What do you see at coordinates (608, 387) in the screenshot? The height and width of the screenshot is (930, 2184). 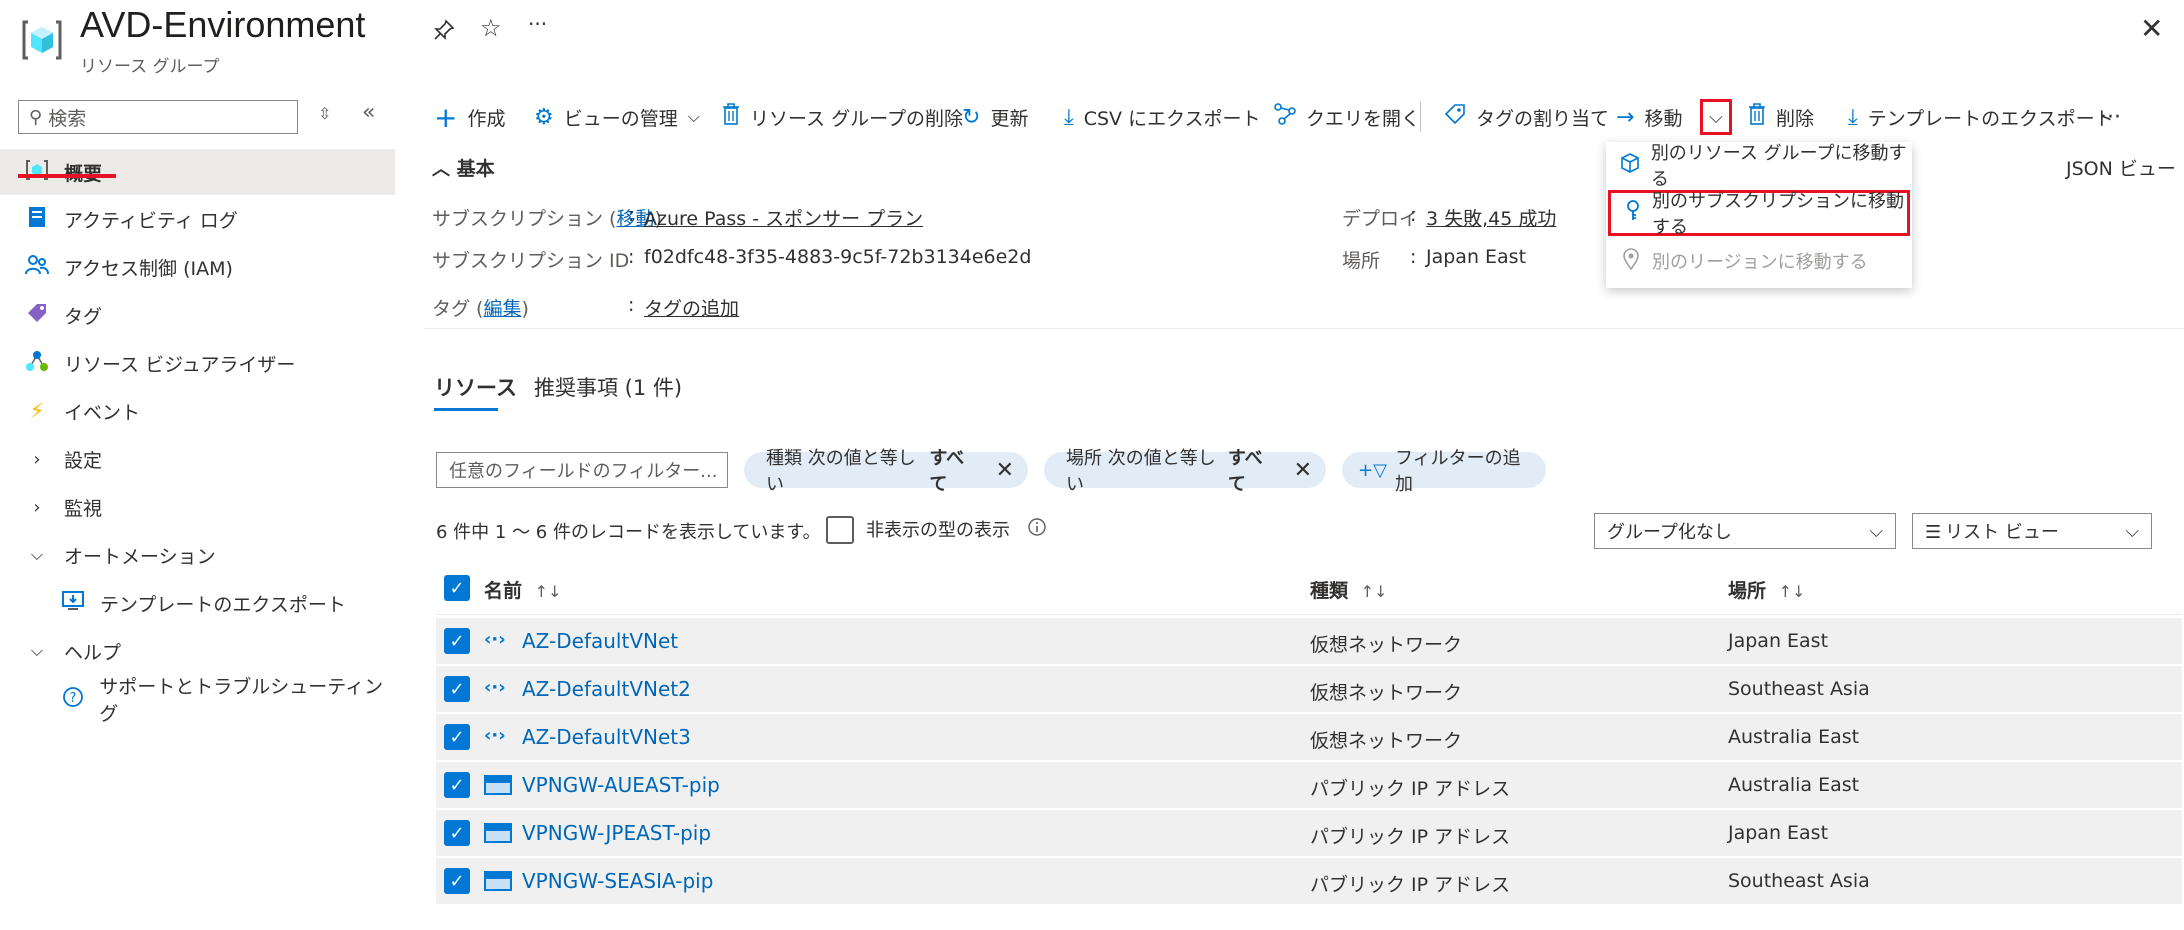 I see `tab-recommendations: 推奨事項 (1 件)` at bounding box center [608, 387].